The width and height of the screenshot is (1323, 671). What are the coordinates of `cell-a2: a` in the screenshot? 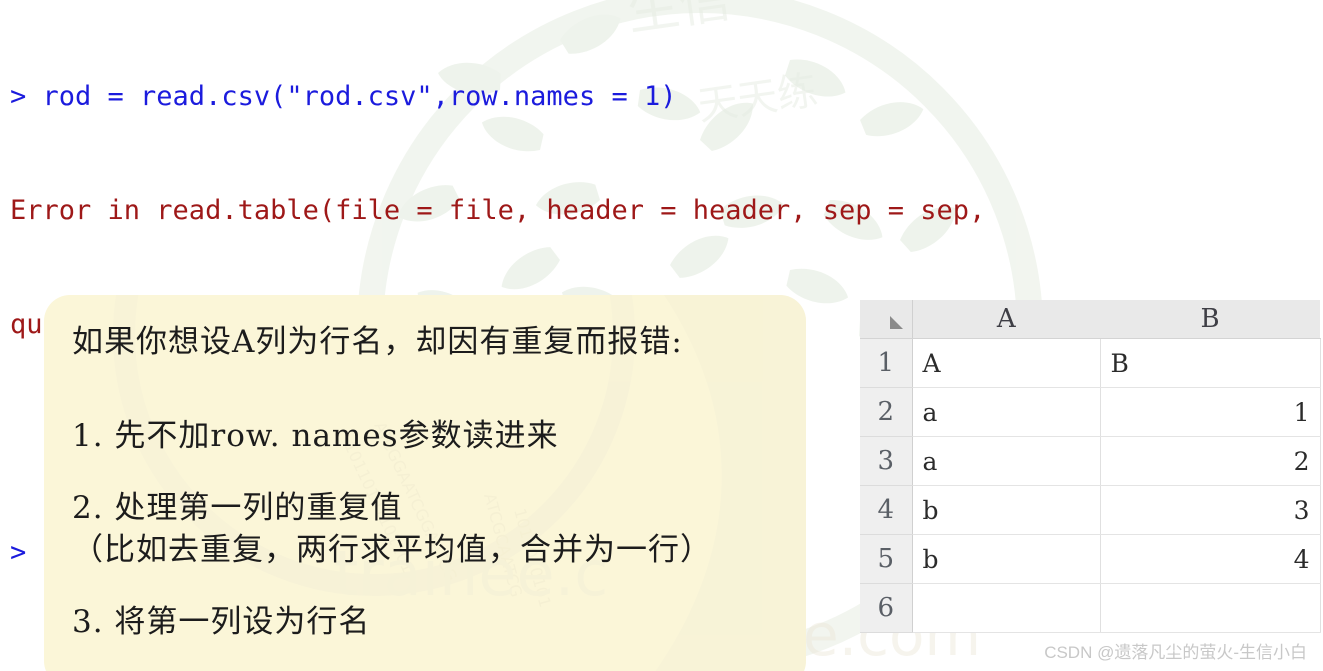 It's located at (1006, 412).